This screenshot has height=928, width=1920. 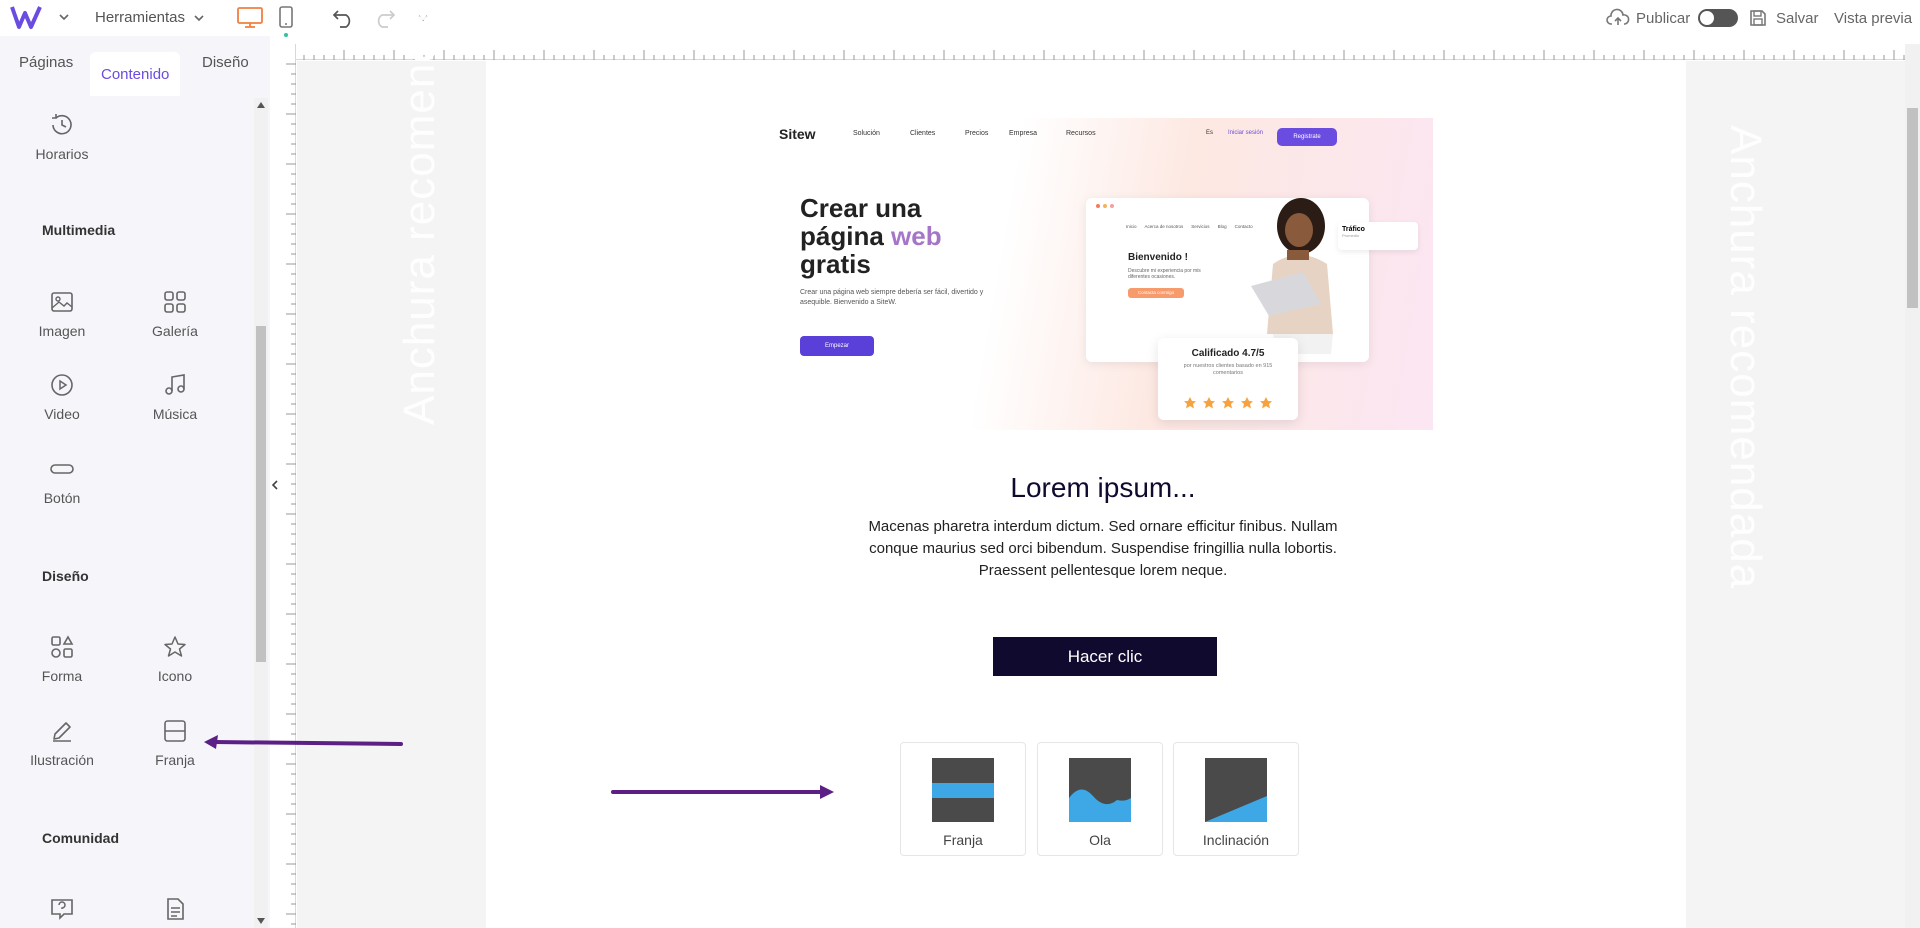 I want to click on panel-scrollbar-thumb, so click(x=261, y=494).